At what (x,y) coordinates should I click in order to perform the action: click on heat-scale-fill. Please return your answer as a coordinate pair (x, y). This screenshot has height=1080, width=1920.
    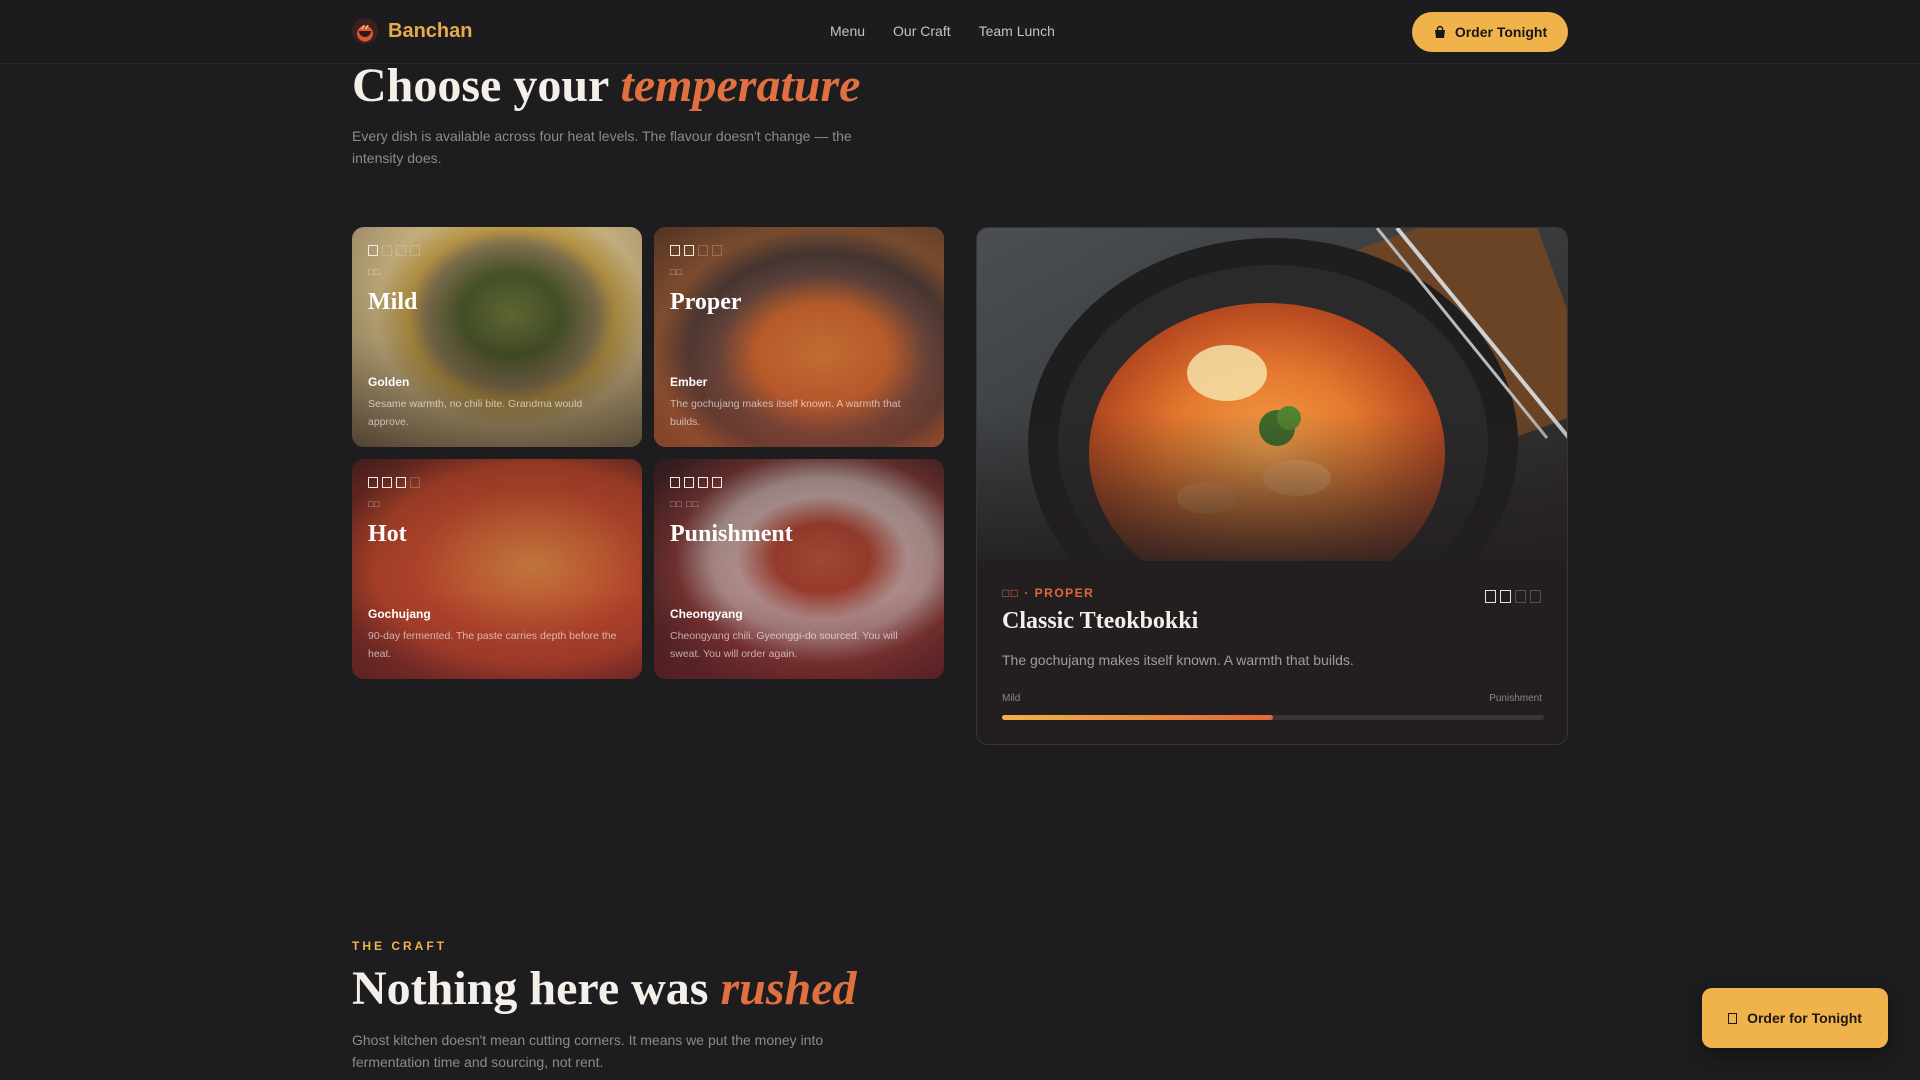
    Looking at the image, I should click on (1137, 717).